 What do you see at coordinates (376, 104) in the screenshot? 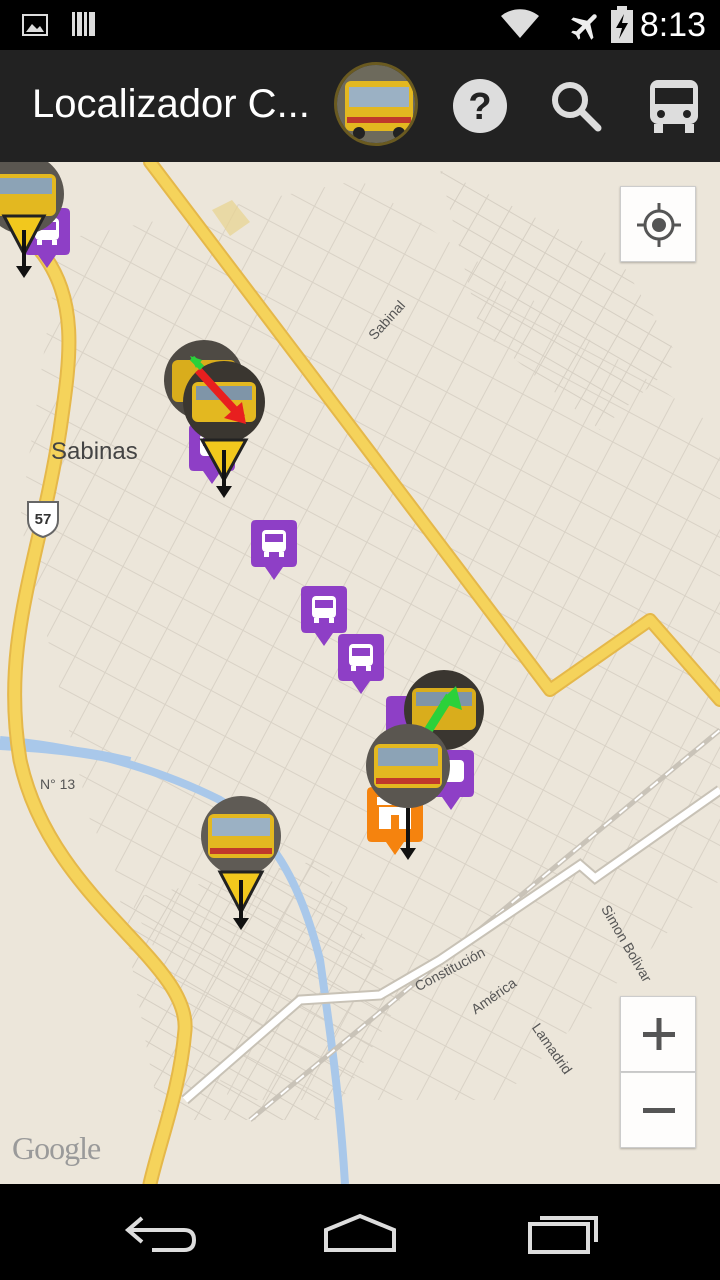
I see `app-logo-avatar` at bounding box center [376, 104].